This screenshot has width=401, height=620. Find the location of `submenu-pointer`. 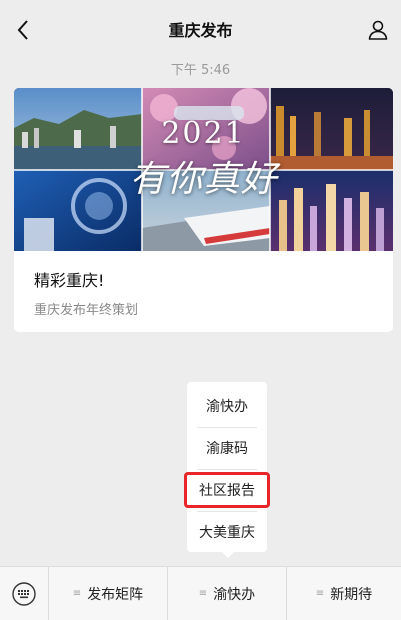

submenu-pointer is located at coordinates (228, 554).